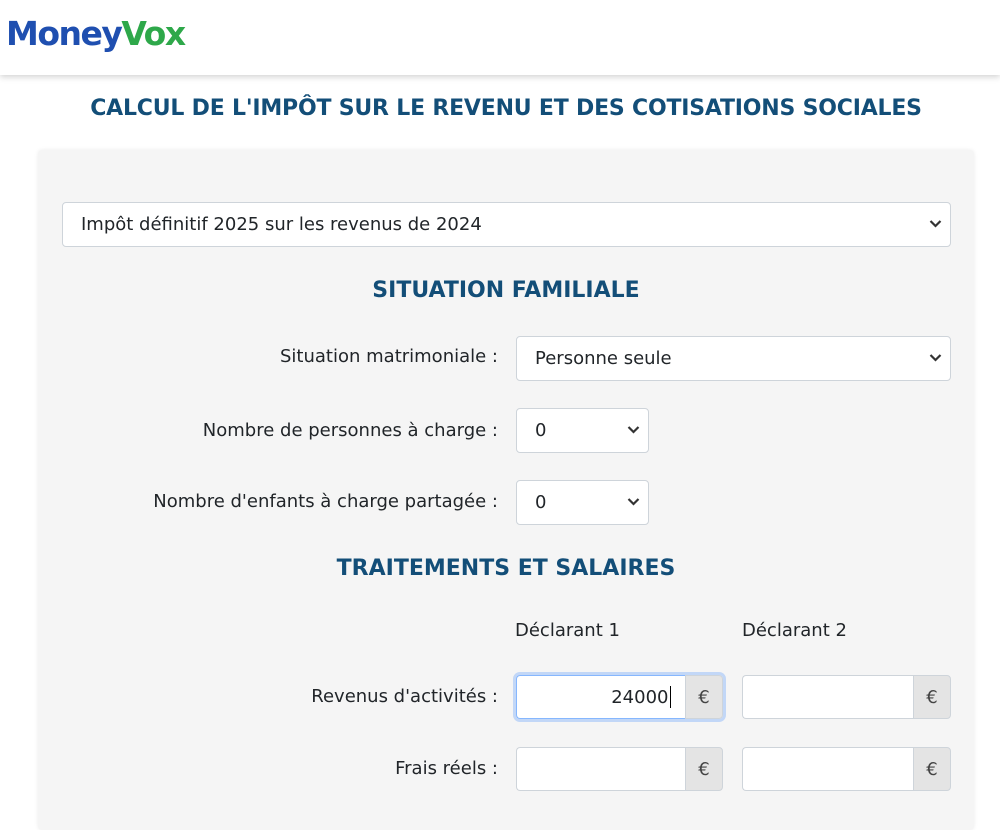  What do you see at coordinates (827, 697) in the screenshot?
I see `activity-income-d2-input` at bounding box center [827, 697].